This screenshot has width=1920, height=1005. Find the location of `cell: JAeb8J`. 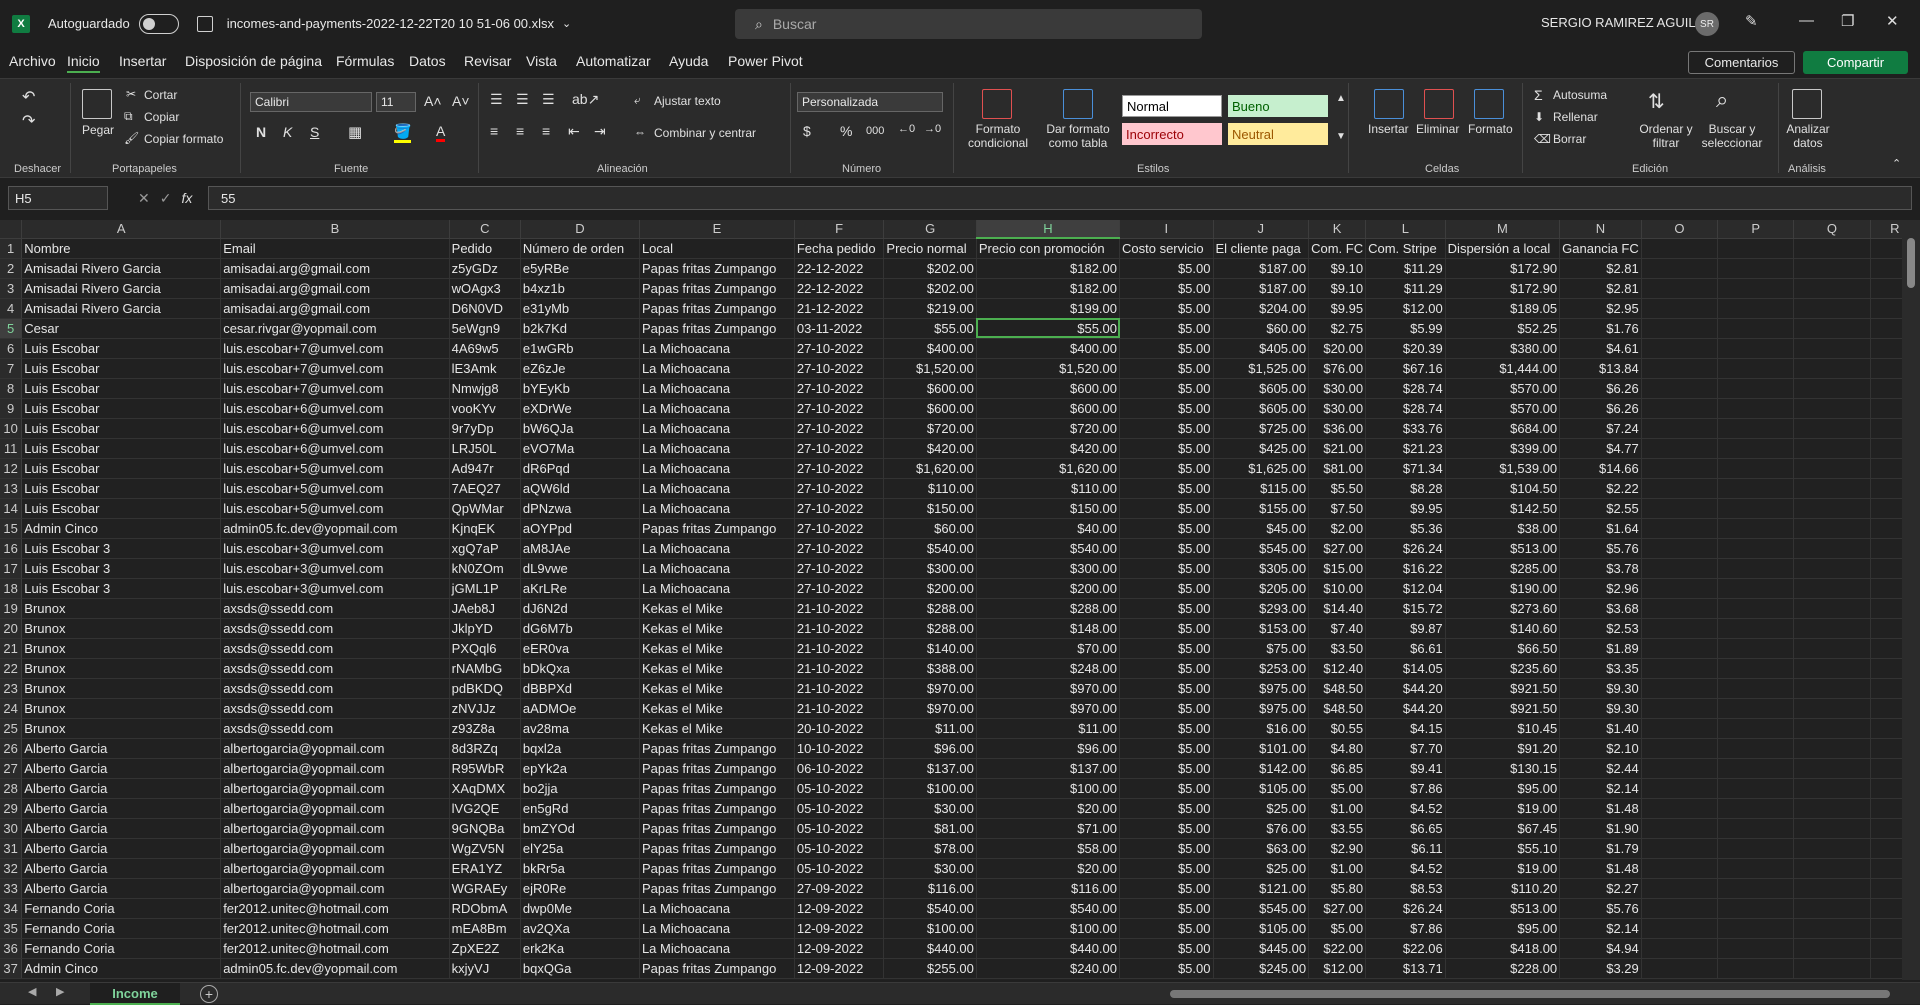

cell: JAeb8J is located at coordinates (485, 608).